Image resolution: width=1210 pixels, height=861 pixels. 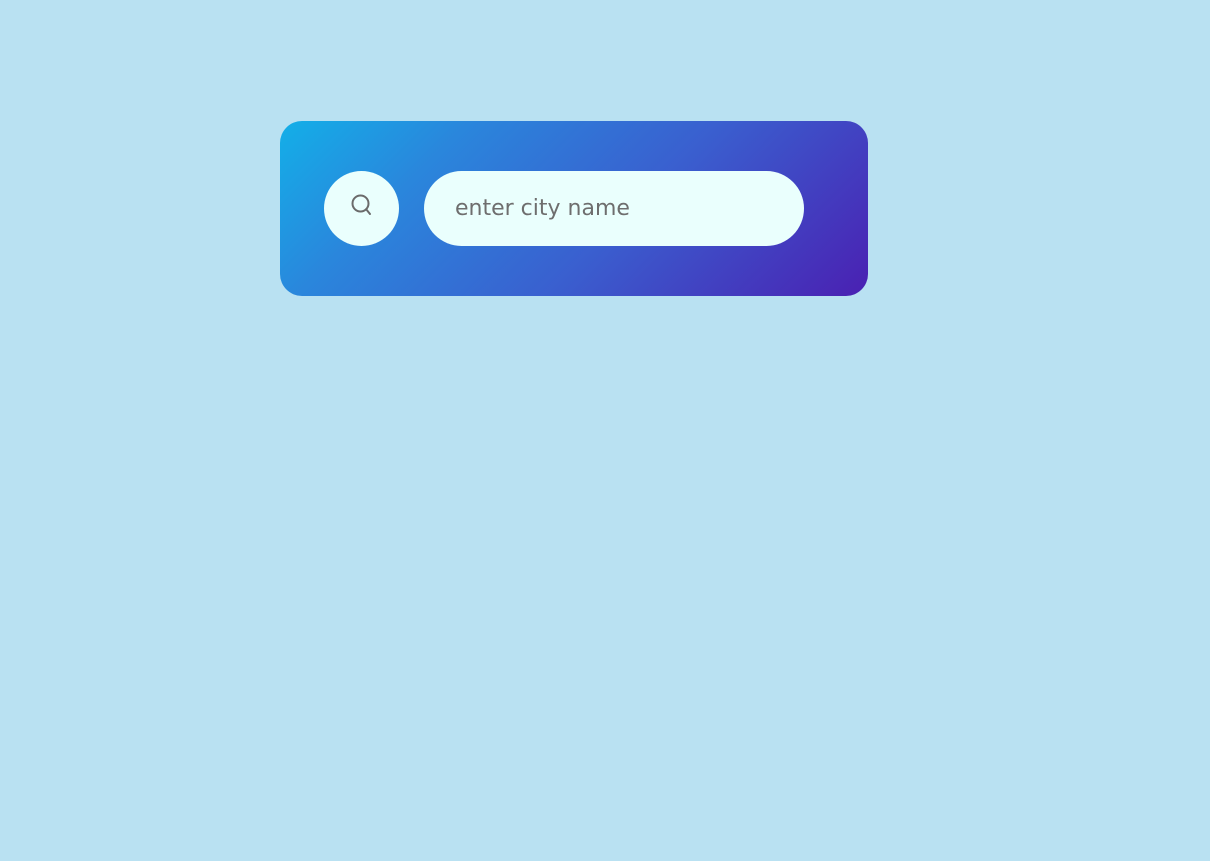 I want to click on search-card, so click(x=574, y=208).